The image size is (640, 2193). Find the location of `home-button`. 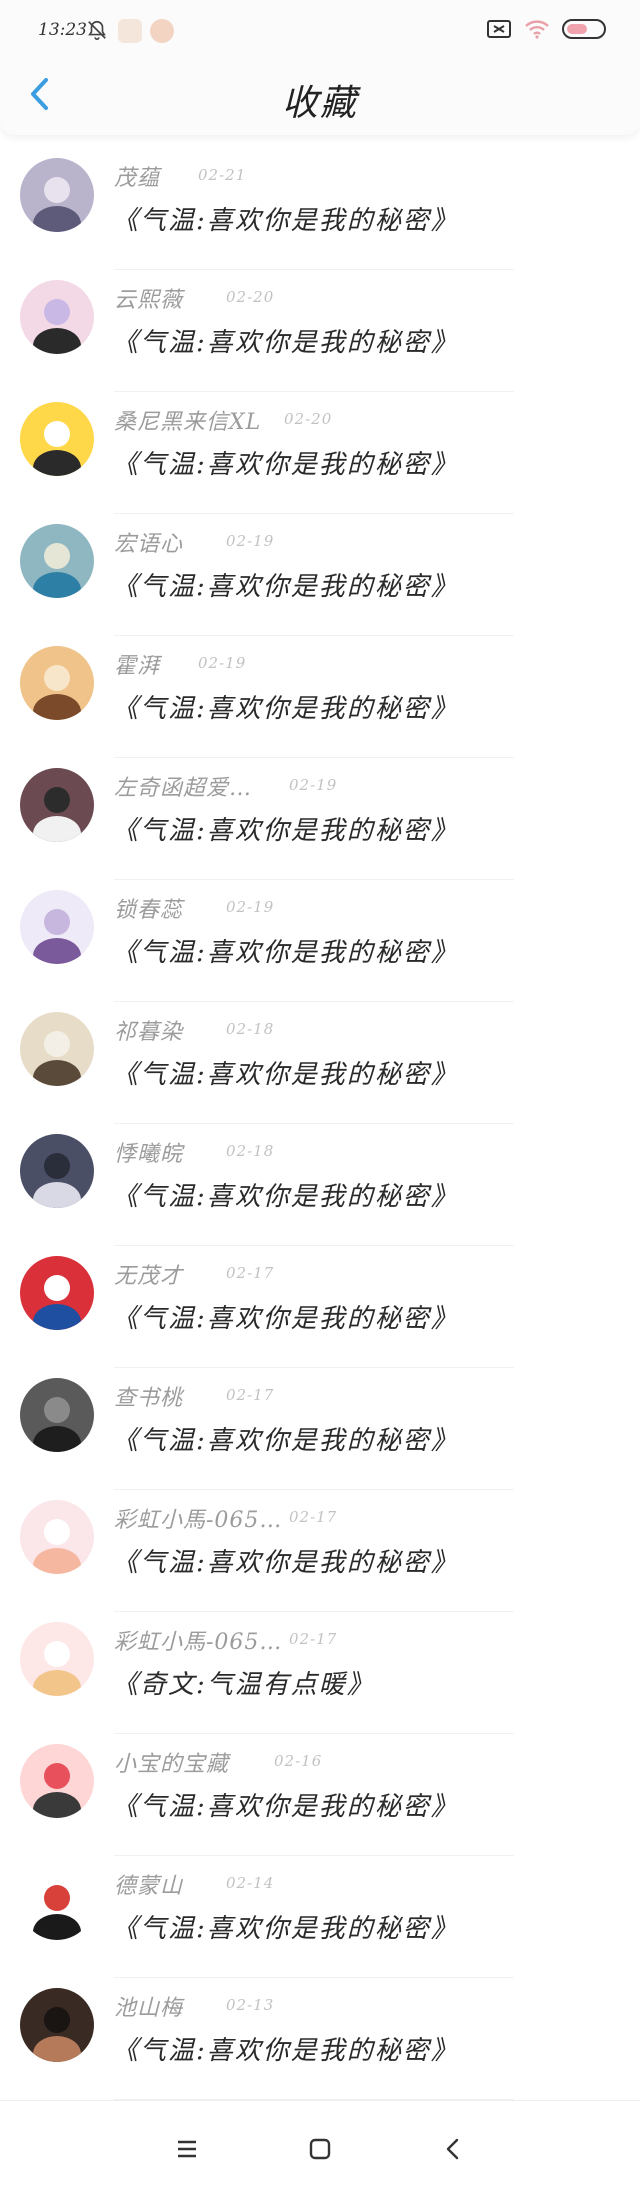

home-button is located at coordinates (320, 2149).